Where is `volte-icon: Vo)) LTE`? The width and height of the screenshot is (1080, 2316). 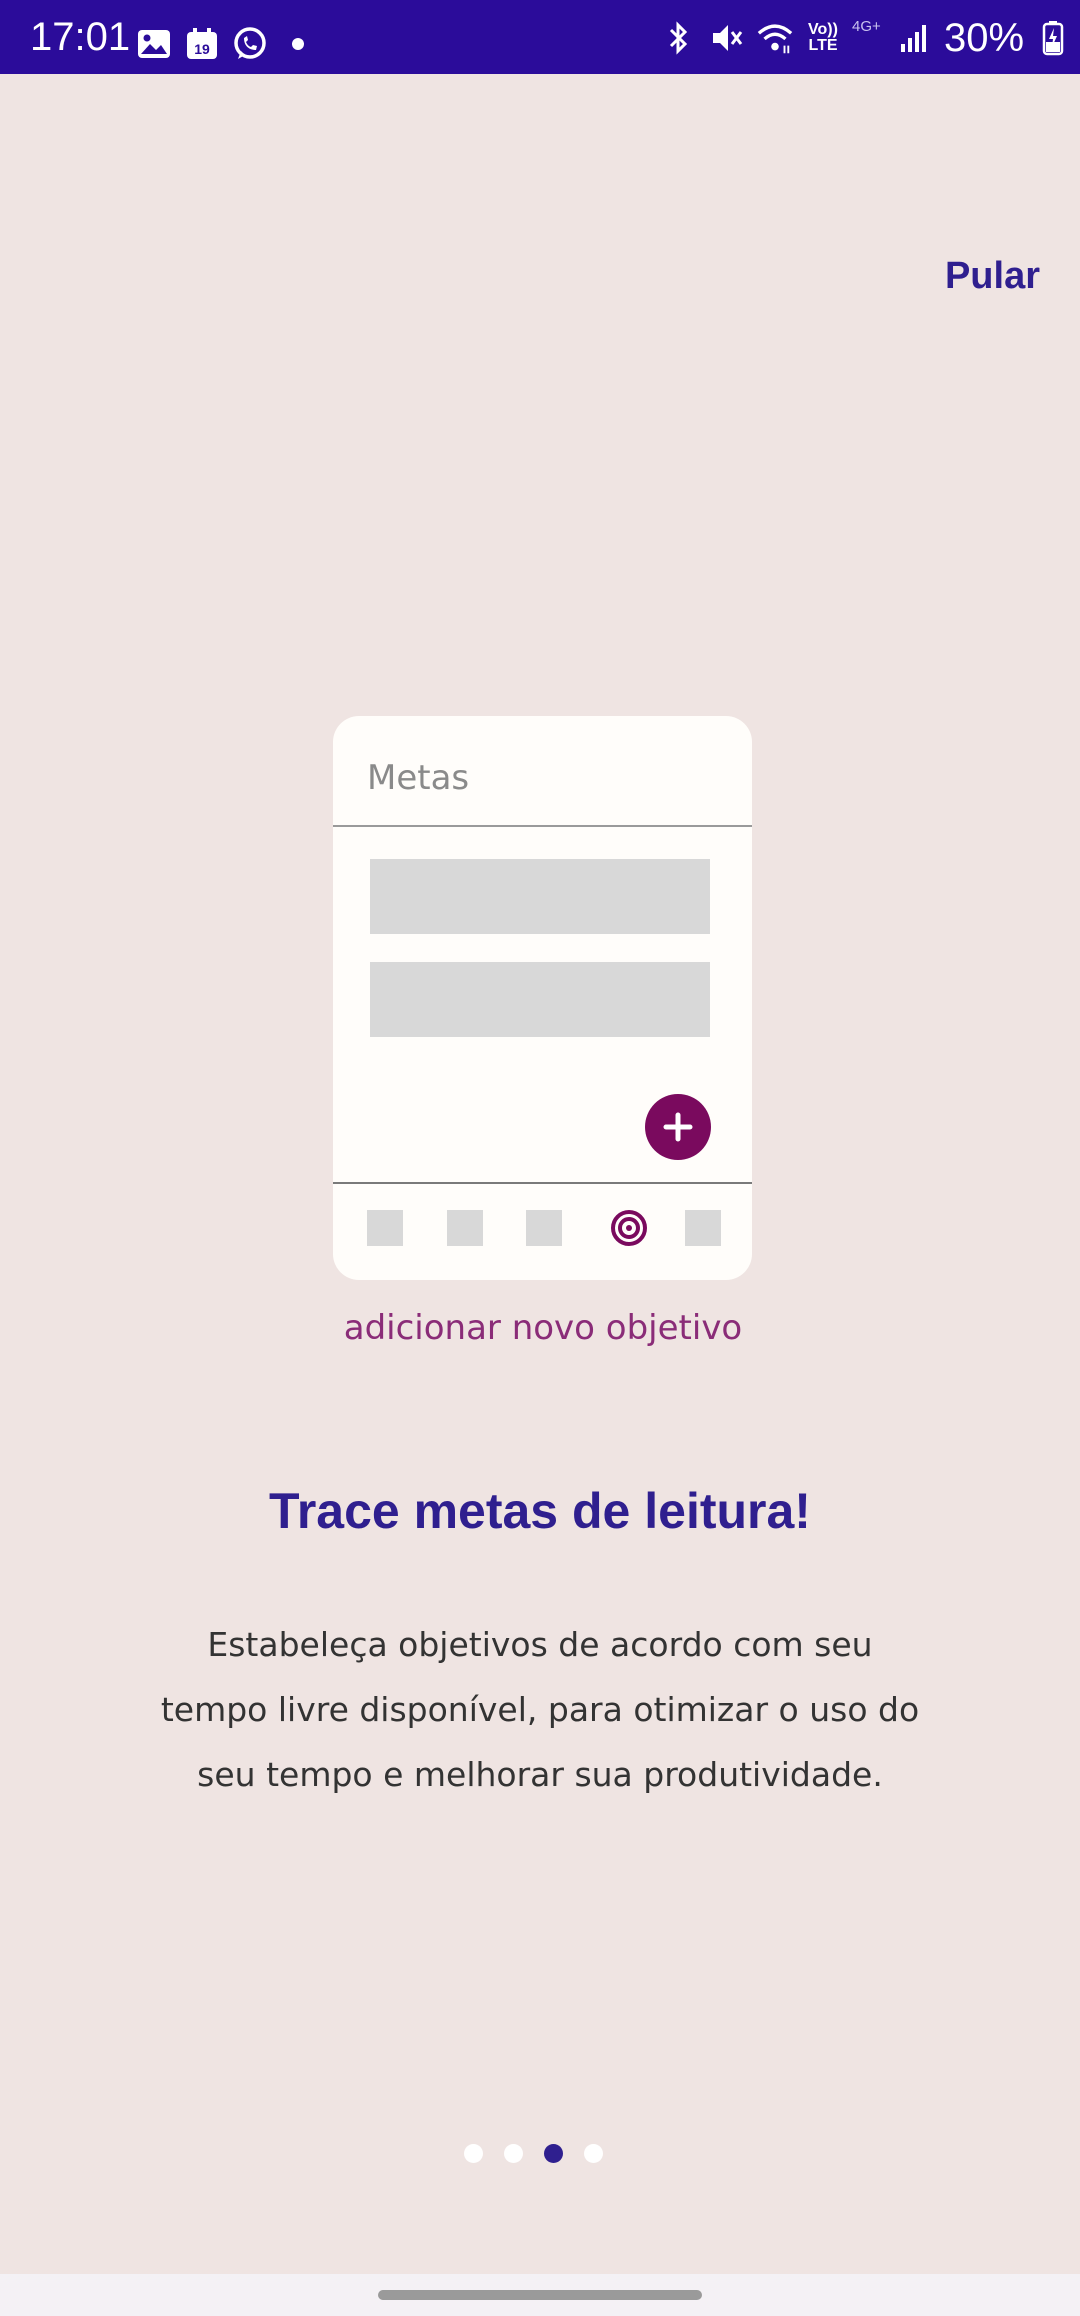
volte-icon: Vo)) LTE is located at coordinates (823, 38).